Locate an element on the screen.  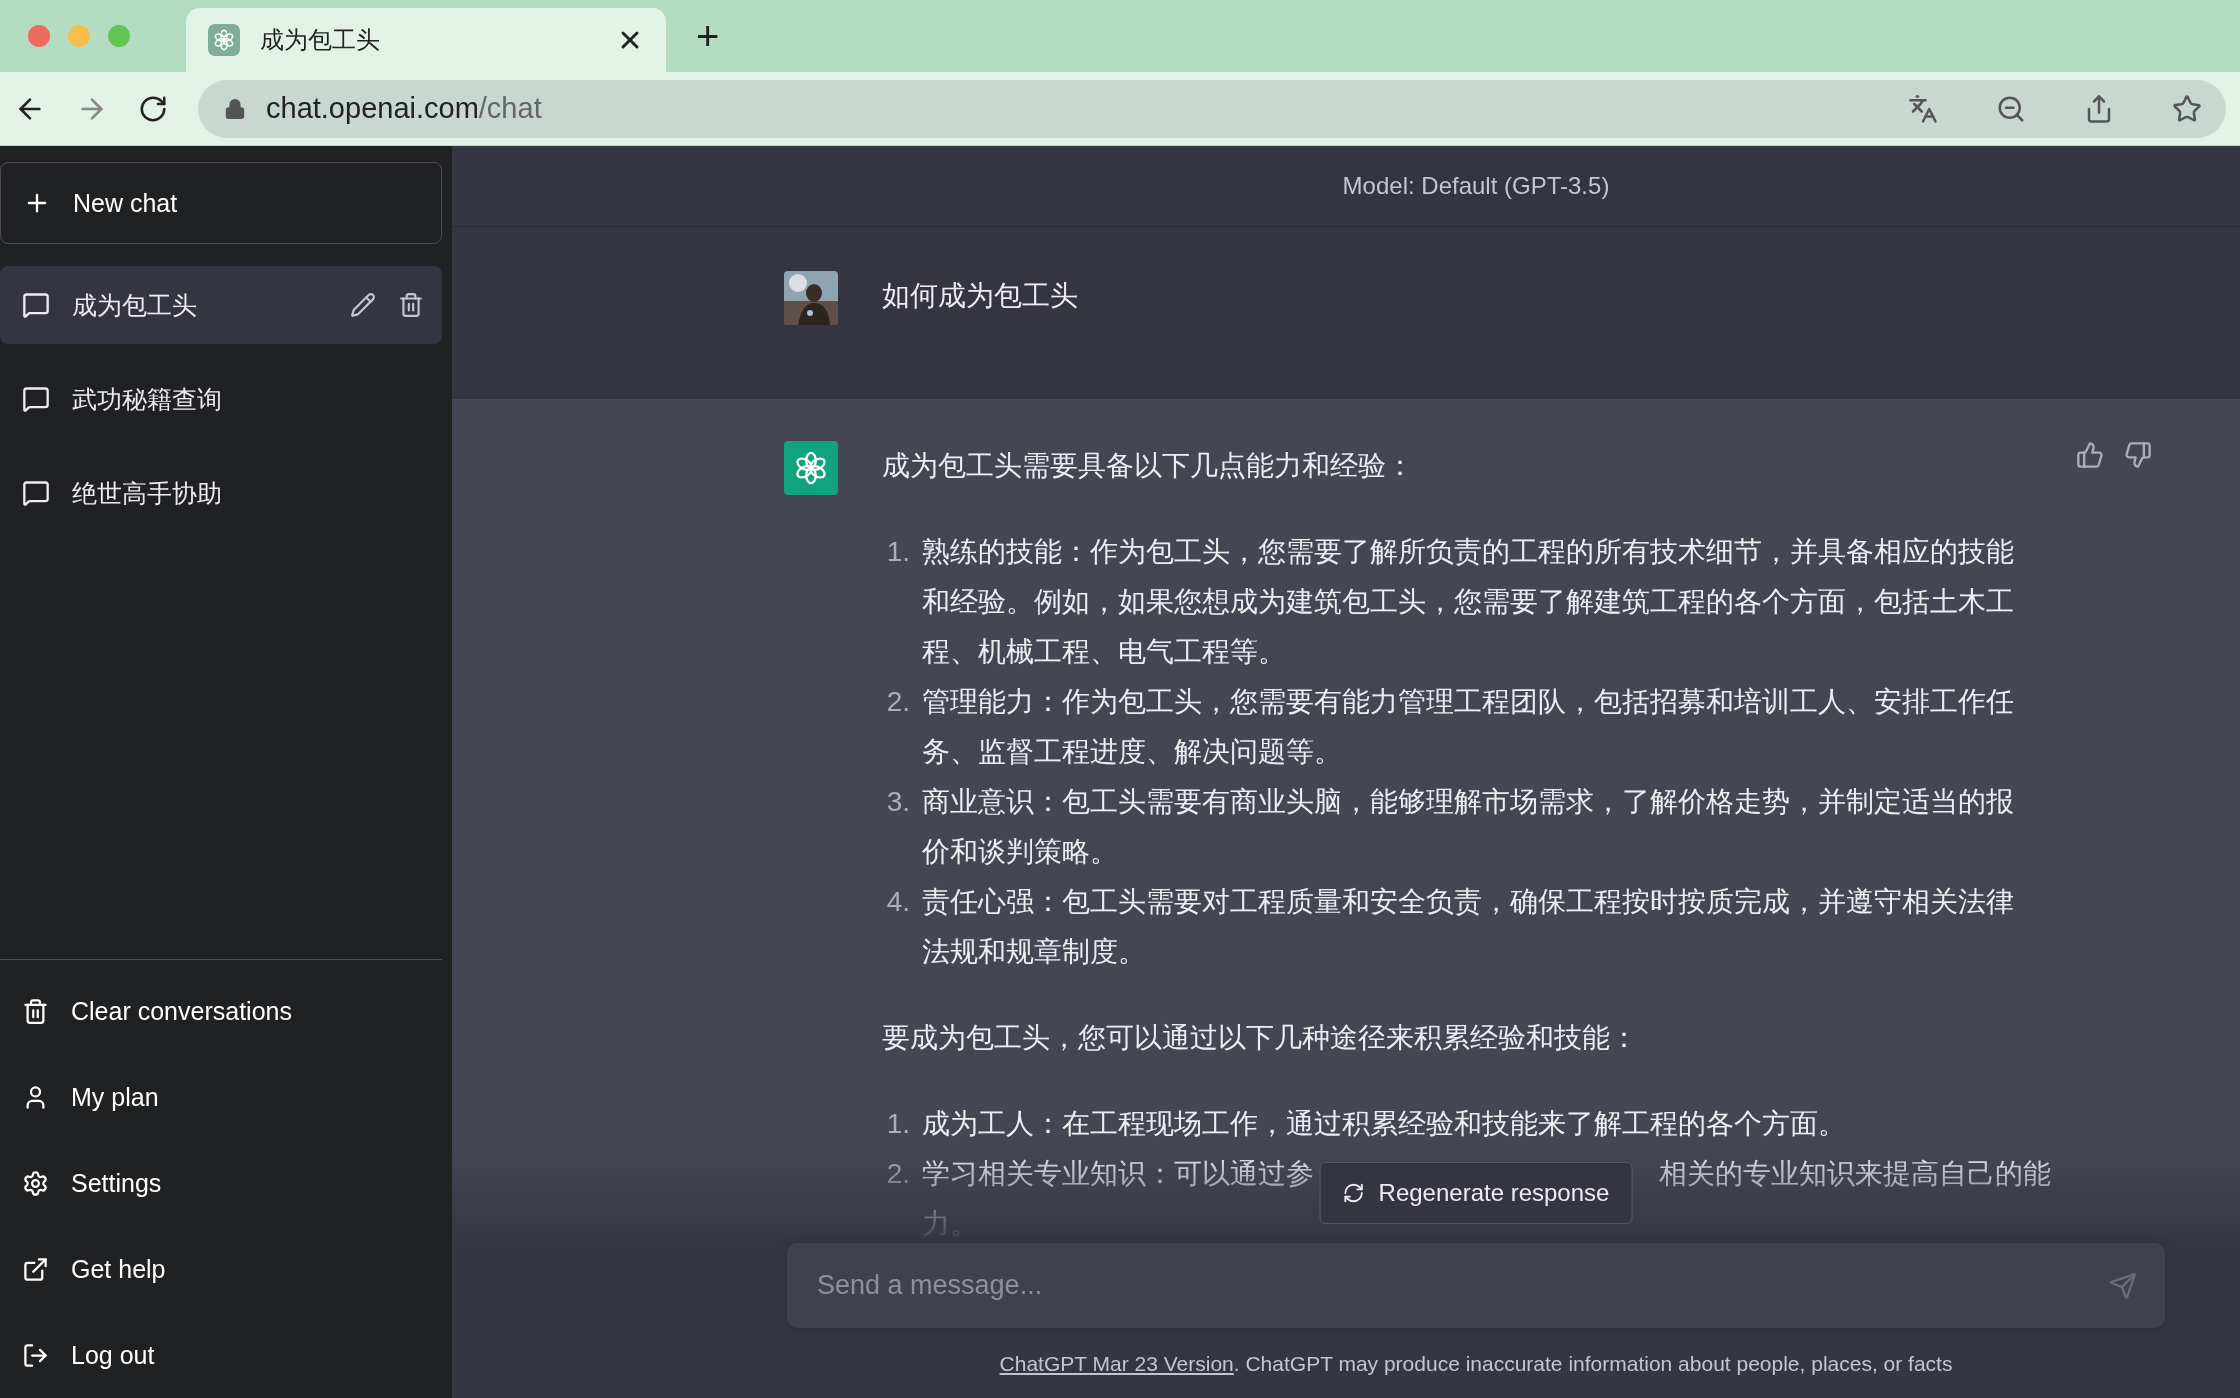
message-text: 成为包工头需要具备以下几点能力和经验： is located at coordinates (1148, 466).